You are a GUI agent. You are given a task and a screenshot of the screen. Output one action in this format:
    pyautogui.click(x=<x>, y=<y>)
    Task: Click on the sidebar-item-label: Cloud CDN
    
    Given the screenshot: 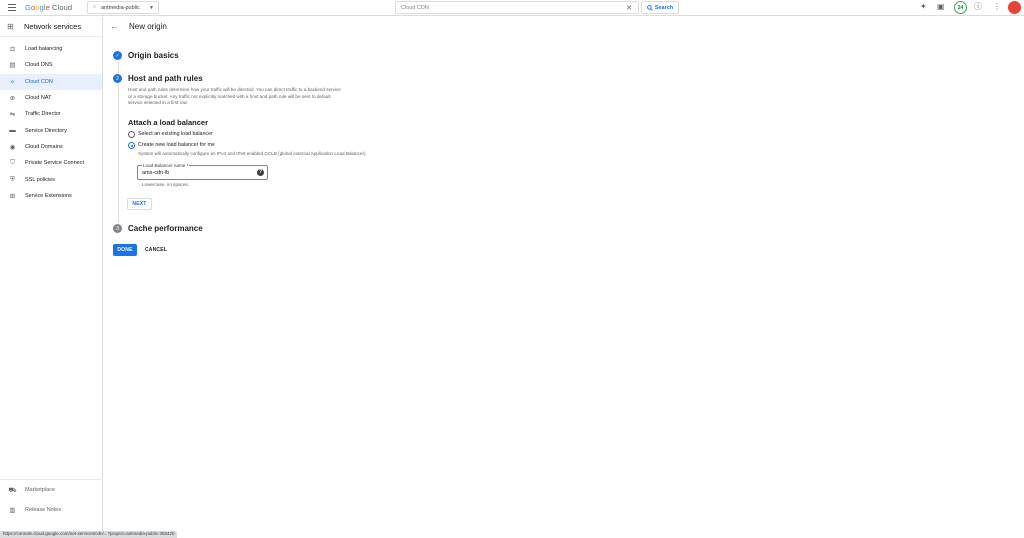 What is the action you would take?
    pyautogui.click(x=39, y=81)
    